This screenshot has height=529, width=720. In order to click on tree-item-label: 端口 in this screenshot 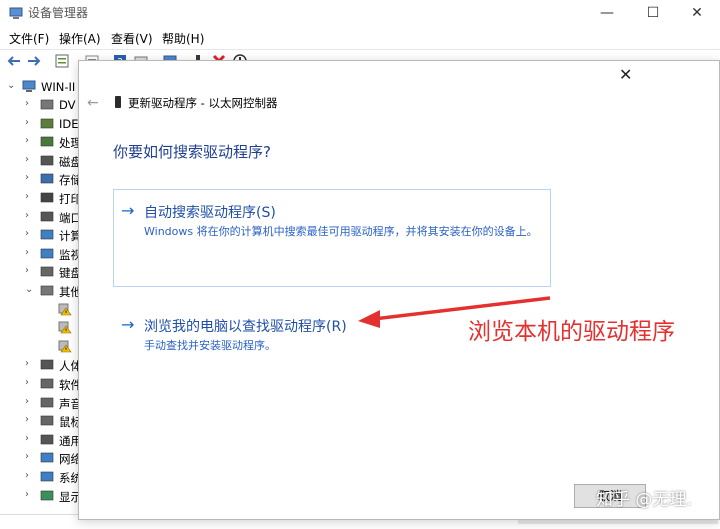, I will do `click(69, 217)`.